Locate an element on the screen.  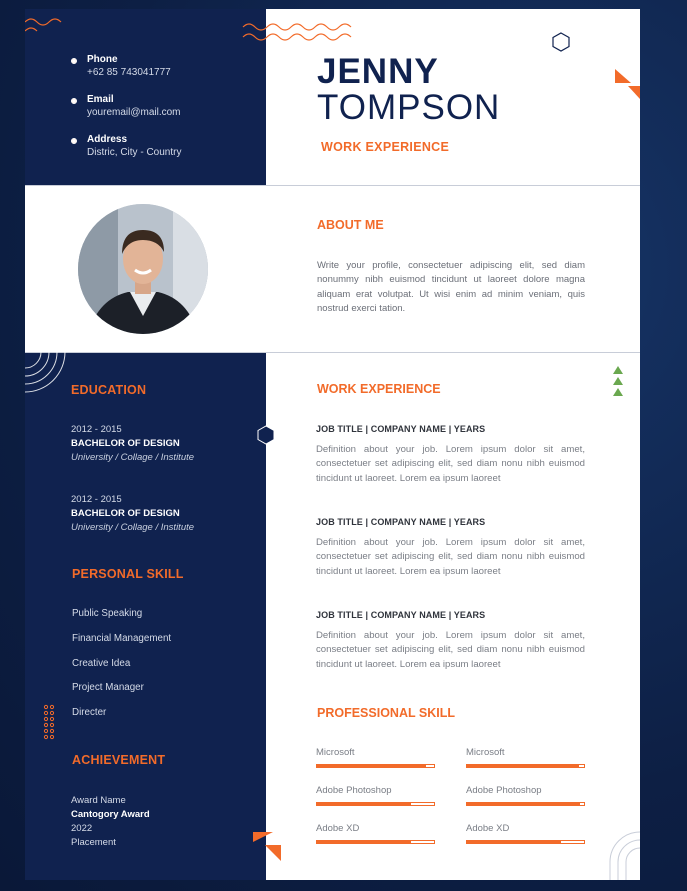
triangle-decoration-green is located at coordinates (618, 381).